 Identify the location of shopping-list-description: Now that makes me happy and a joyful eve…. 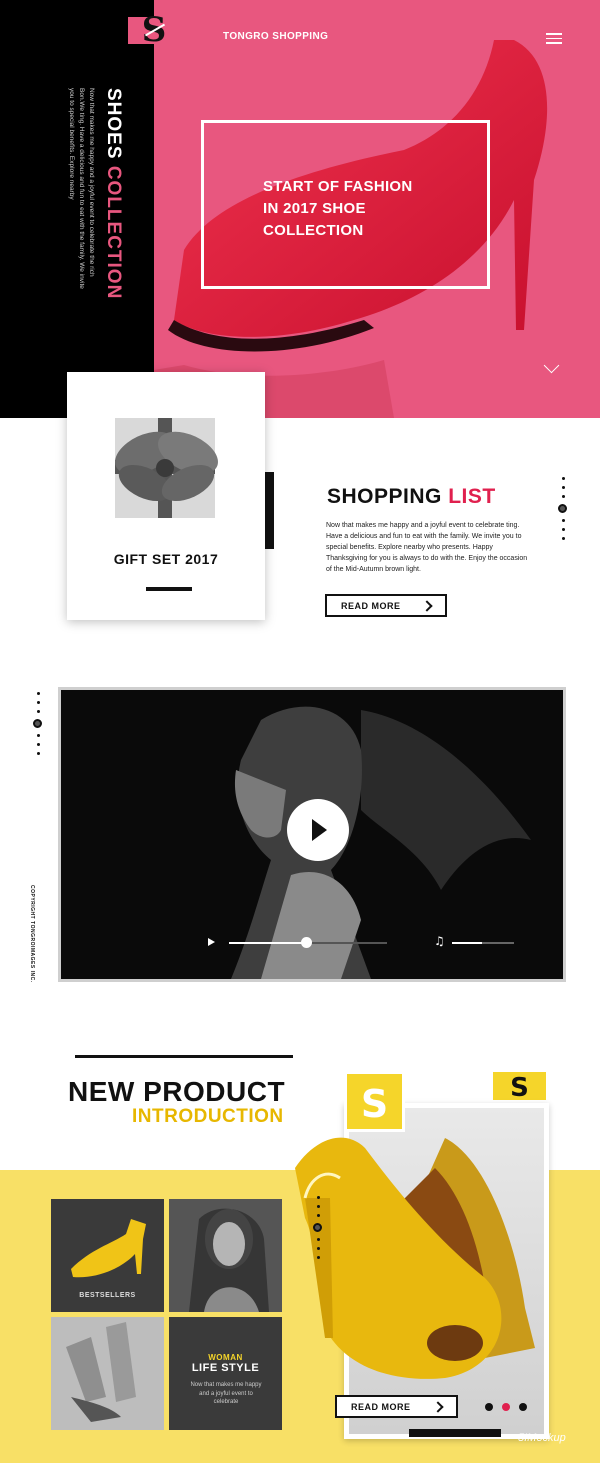
(427, 547).